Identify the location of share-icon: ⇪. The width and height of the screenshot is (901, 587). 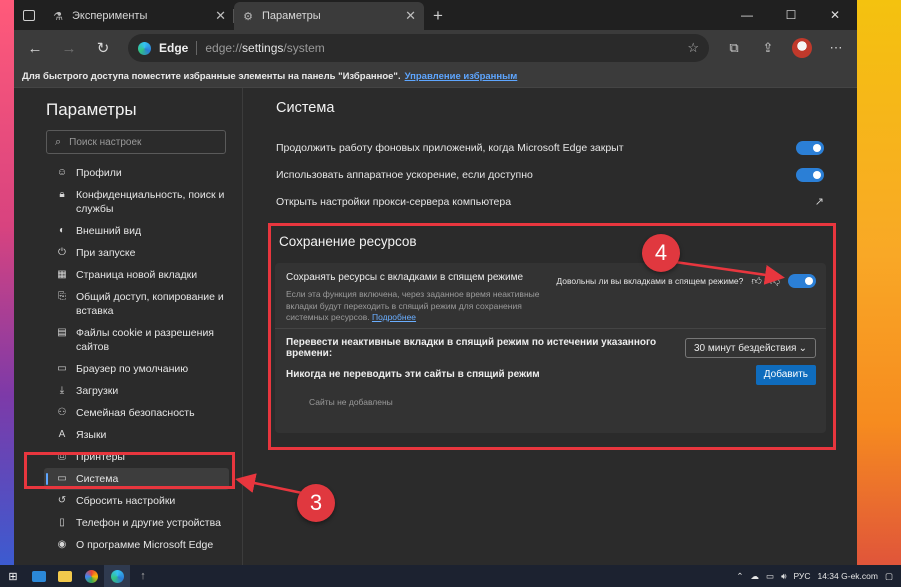
(768, 48).